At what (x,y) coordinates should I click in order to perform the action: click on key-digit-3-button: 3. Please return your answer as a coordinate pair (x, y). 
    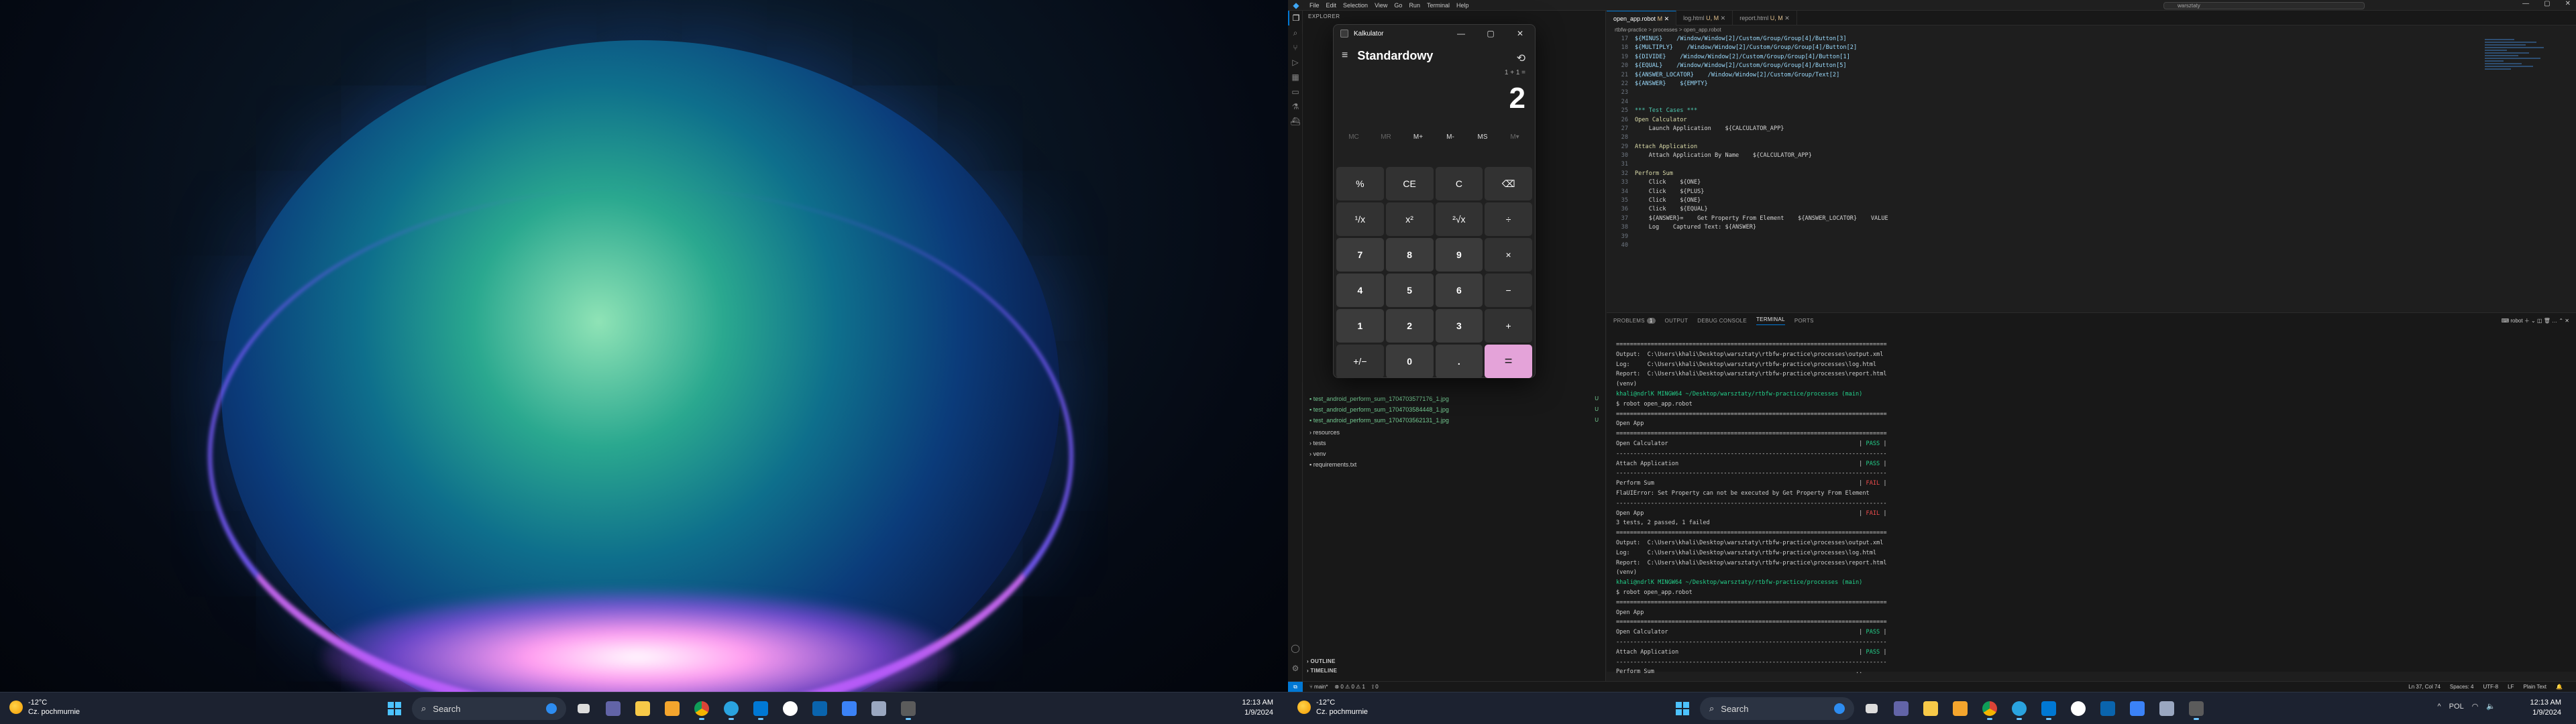
    Looking at the image, I should click on (1459, 326).